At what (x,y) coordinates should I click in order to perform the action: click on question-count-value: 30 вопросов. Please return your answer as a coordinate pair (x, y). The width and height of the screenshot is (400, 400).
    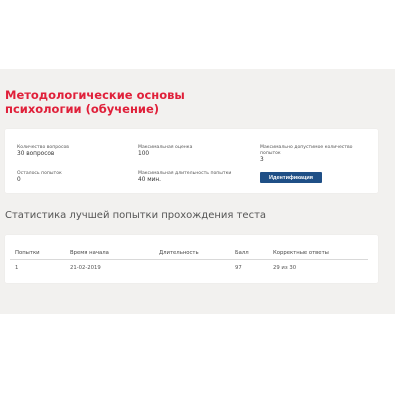
    Looking at the image, I should click on (36, 154).